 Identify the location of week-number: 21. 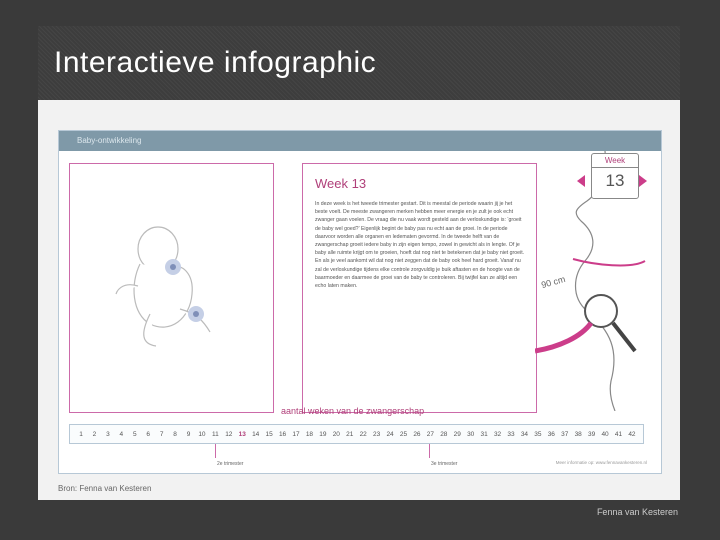
(350, 434).